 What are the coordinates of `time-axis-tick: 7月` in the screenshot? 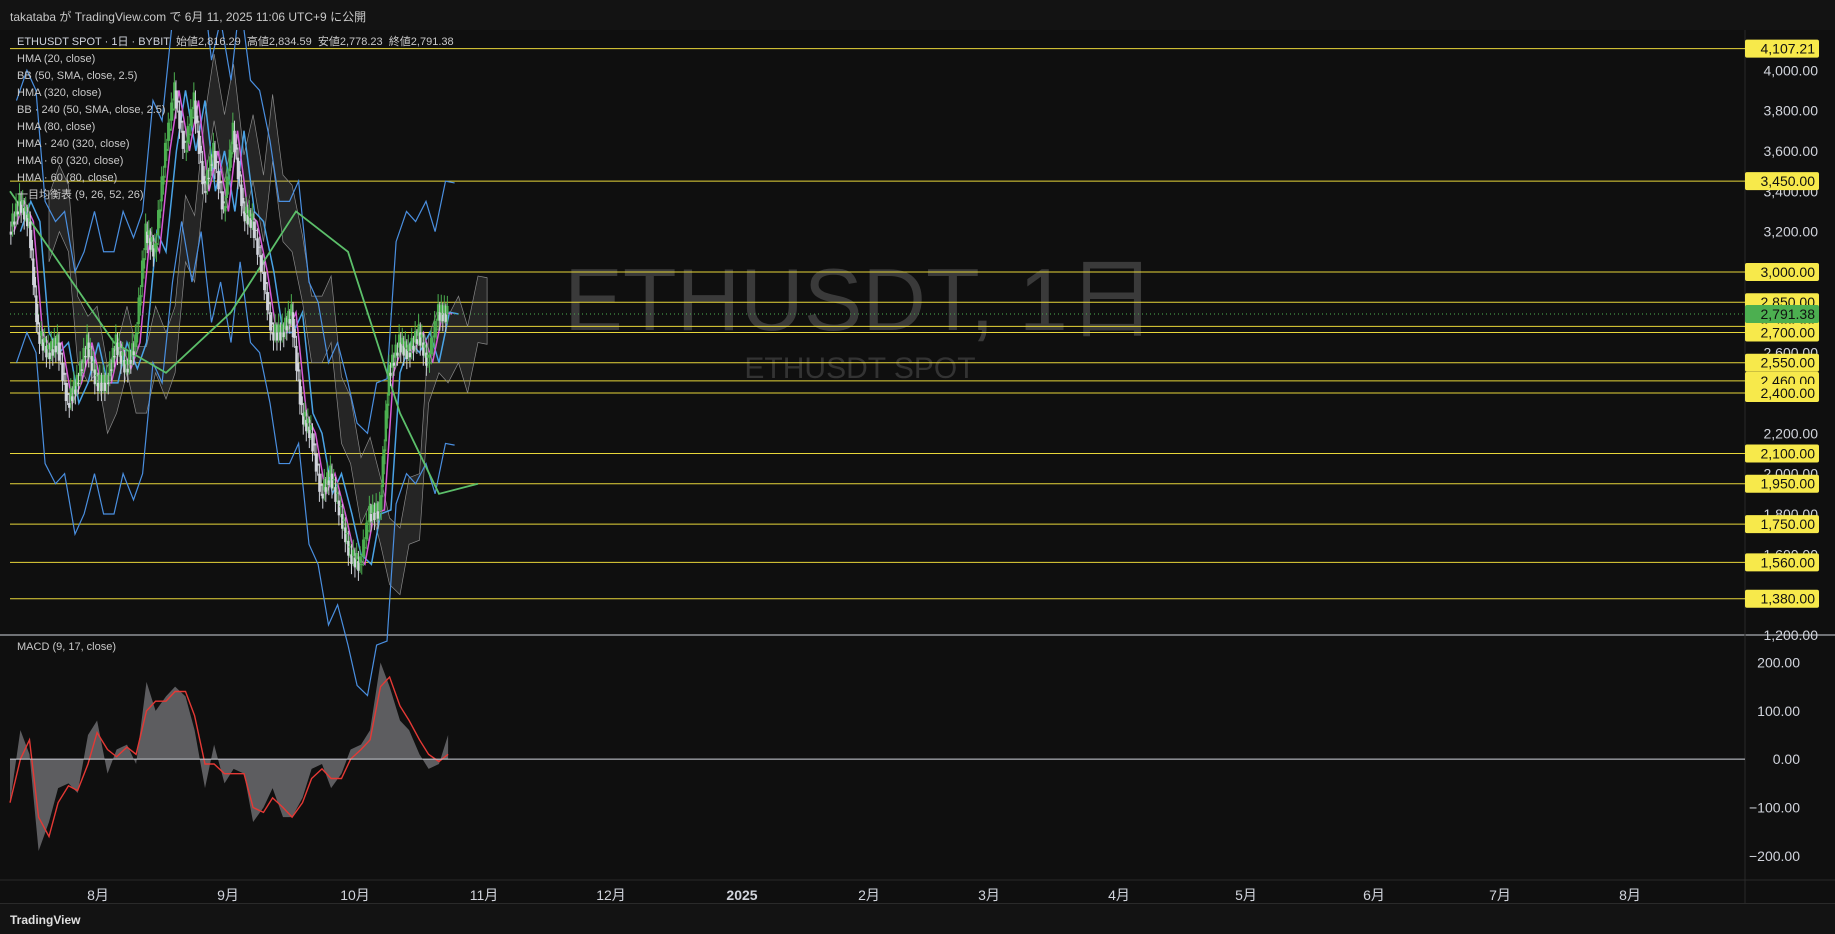 It's located at (1500, 895).